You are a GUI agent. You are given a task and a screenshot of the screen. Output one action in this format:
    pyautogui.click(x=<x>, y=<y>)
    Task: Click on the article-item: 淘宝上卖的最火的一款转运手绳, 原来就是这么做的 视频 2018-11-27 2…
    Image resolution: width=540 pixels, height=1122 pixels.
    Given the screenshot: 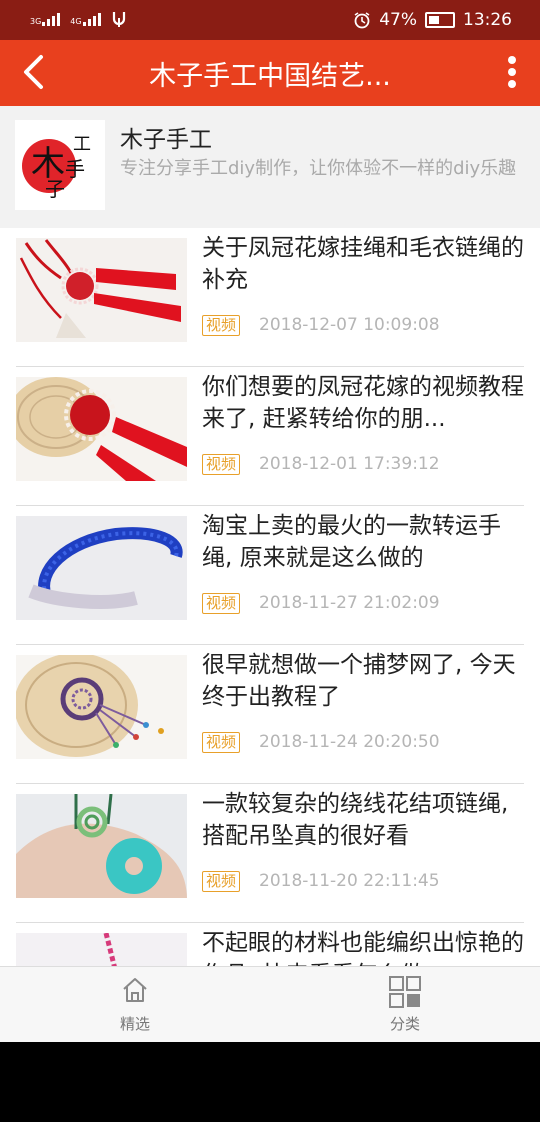 What is the action you would take?
    pyautogui.click(x=270, y=575)
    